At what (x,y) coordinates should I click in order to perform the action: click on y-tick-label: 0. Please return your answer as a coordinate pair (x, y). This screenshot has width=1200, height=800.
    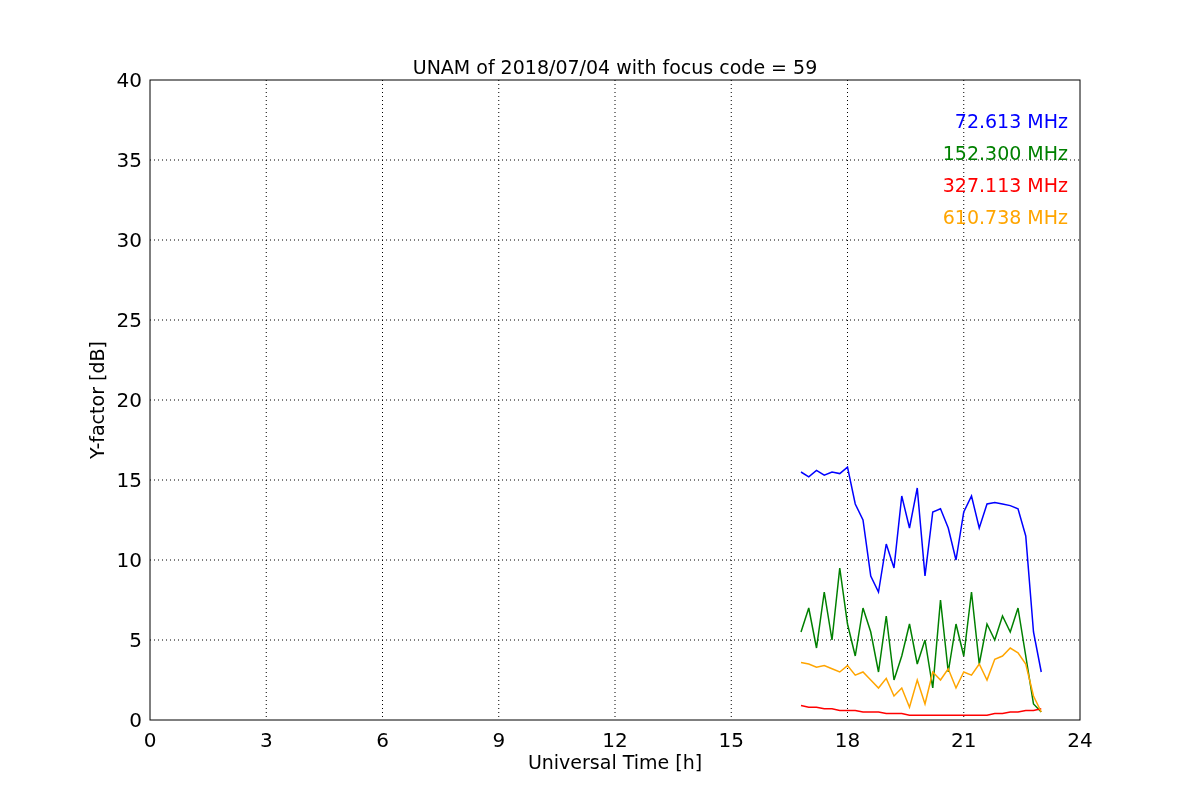
    Looking at the image, I should click on (135, 720).